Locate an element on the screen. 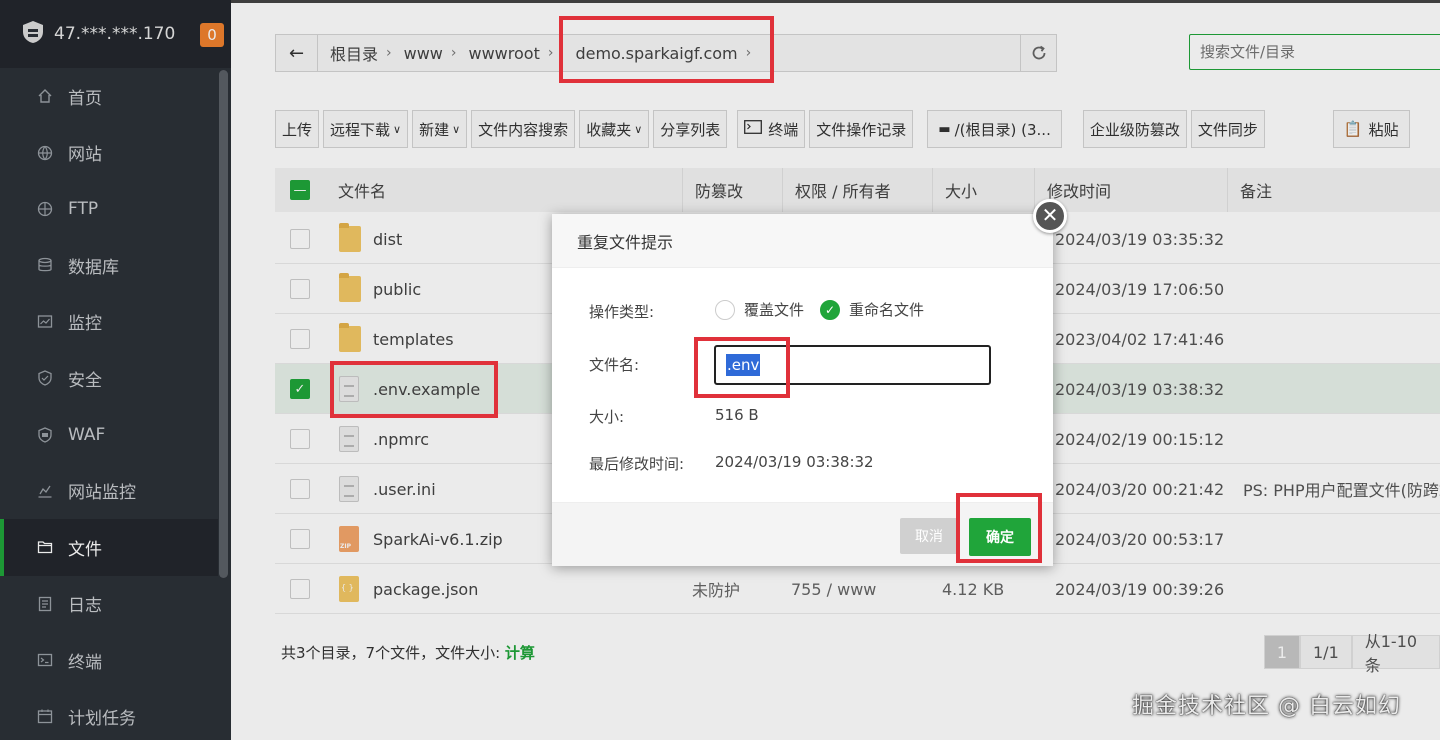 The height and width of the screenshot is (740, 1440). file-protect: 未防护 is located at coordinates (716, 590).